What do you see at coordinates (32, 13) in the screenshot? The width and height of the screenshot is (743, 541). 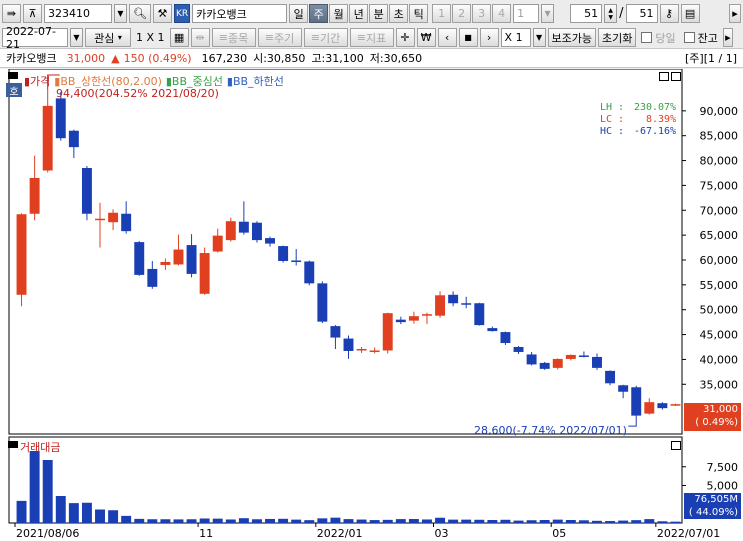 I see `pin-icon: ⊼` at bounding box center [32, 13].